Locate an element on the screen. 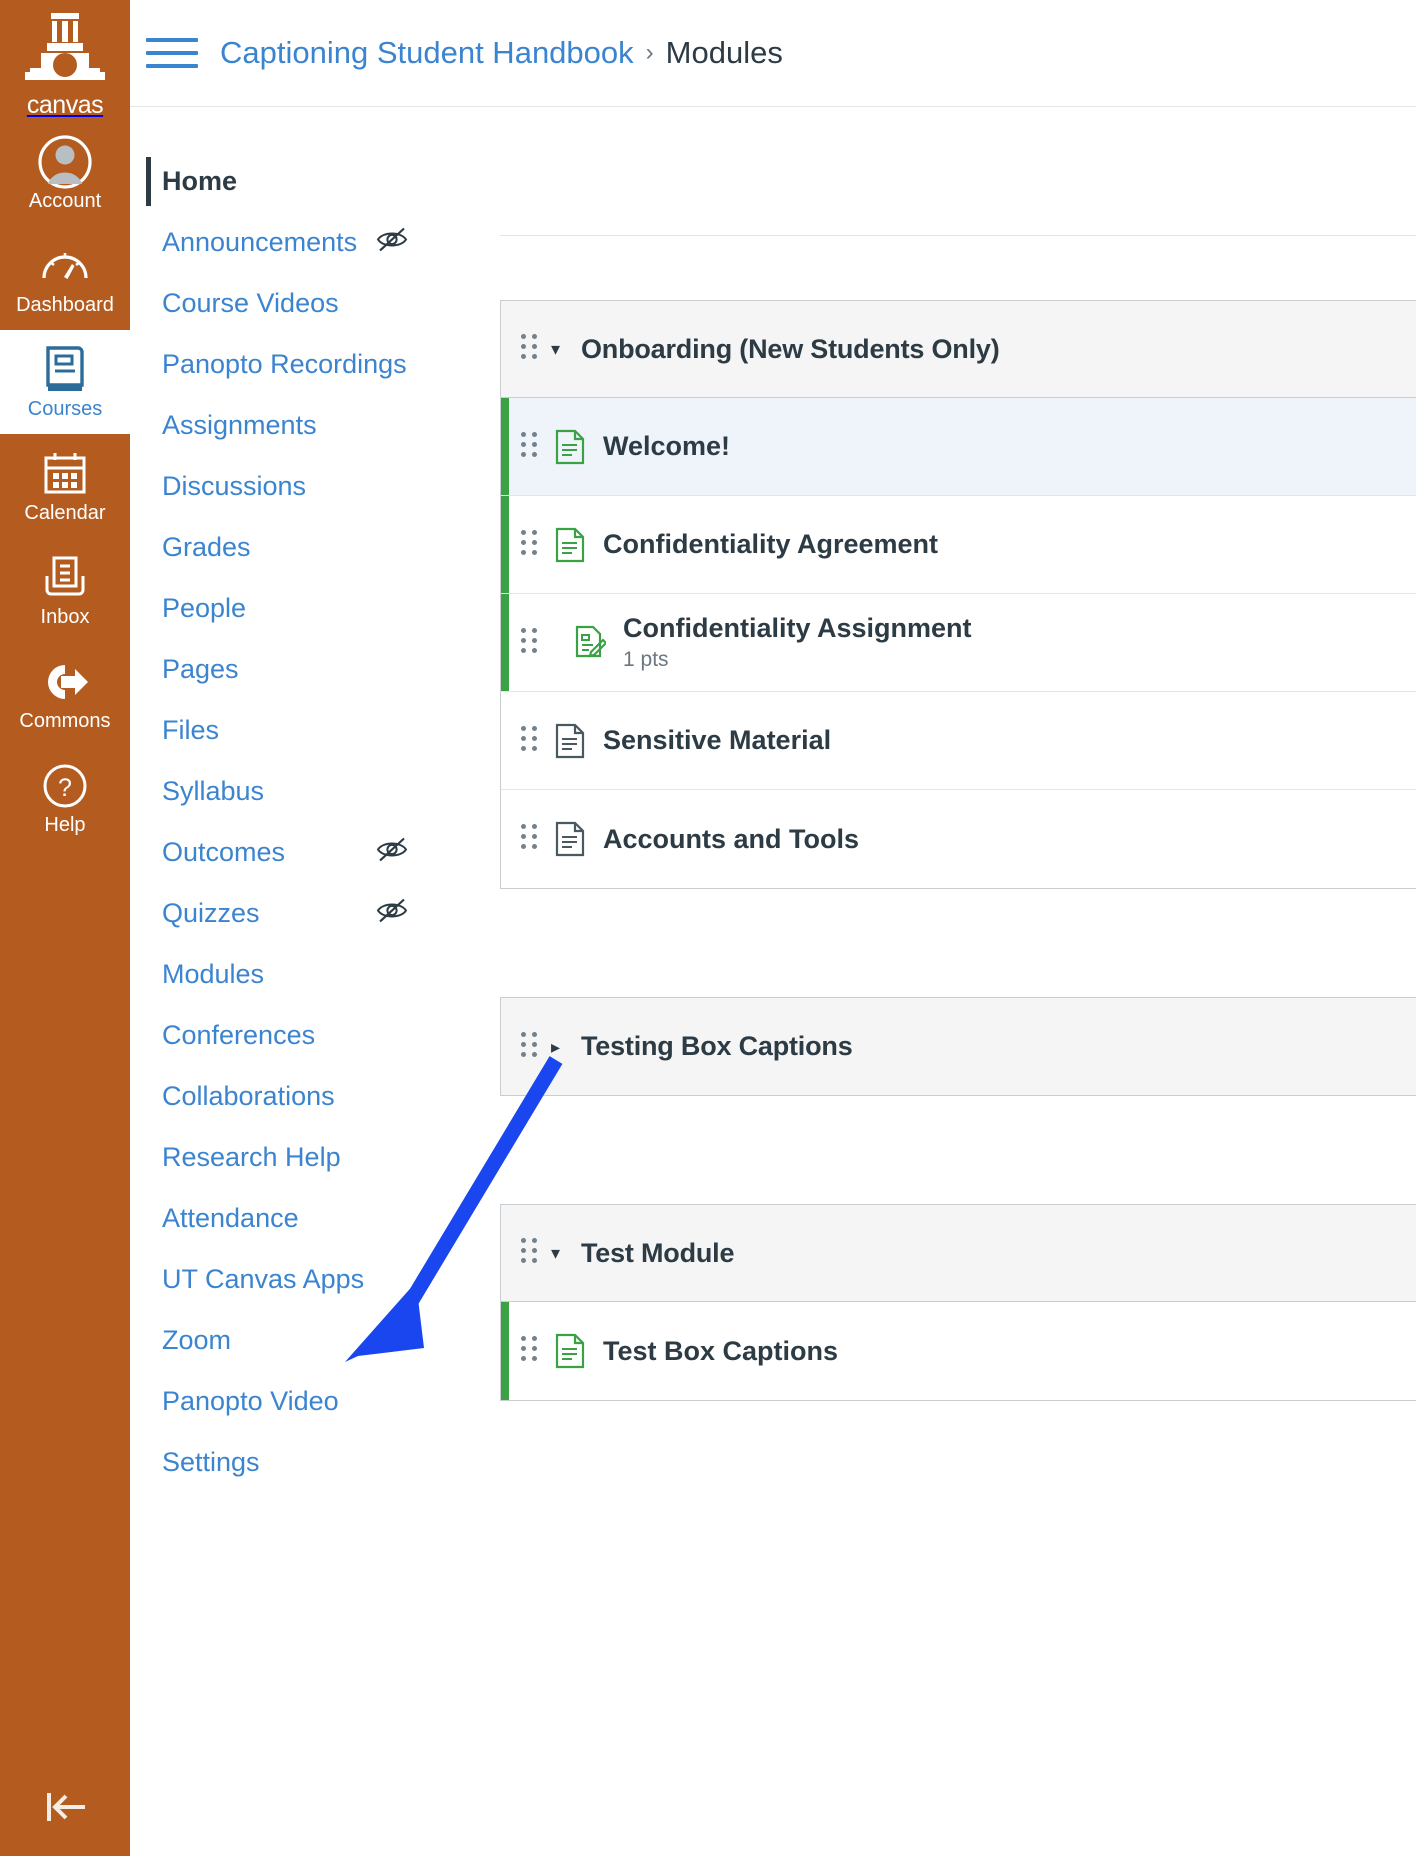  global-nav-calendar-label: Calendar is located at coordinates (65, 513).